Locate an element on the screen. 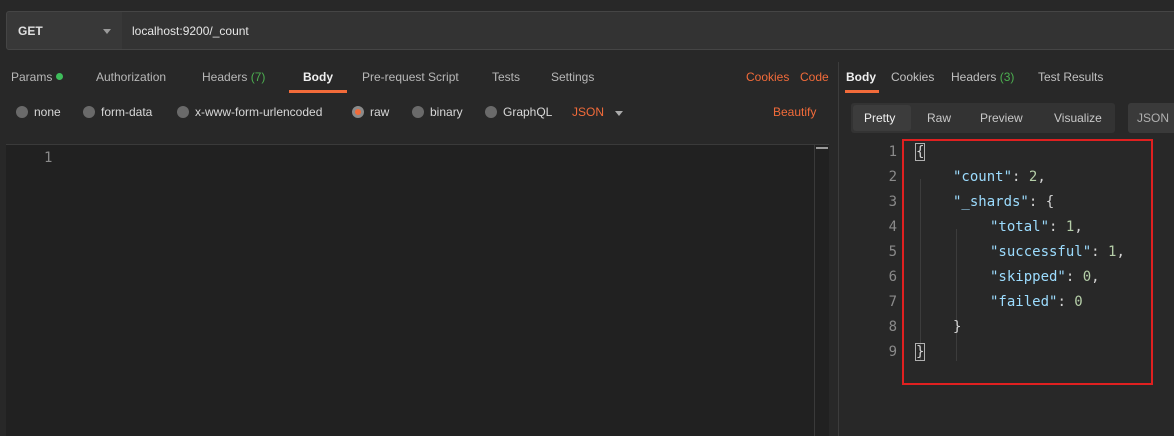 Image resolution: width=1174 pixels, height=436 pixels. url-input: localhost:9200/_count is located at coordinates (648, 30).